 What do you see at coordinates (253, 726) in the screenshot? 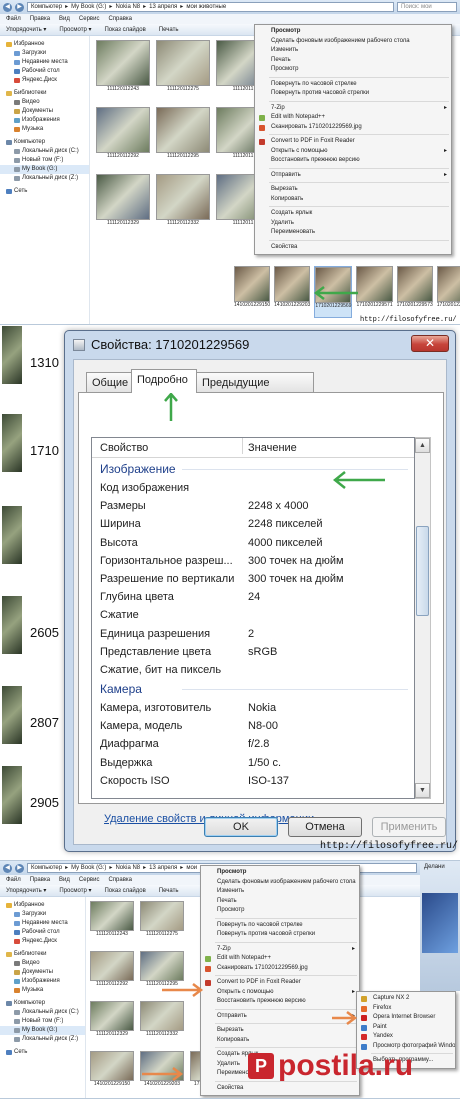
I see `property-row: Камера, модель N8-00` at bounding box center [253, 726].